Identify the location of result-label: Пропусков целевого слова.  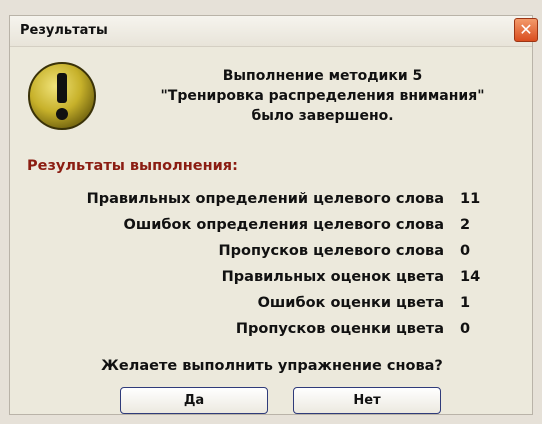
(331, 251).